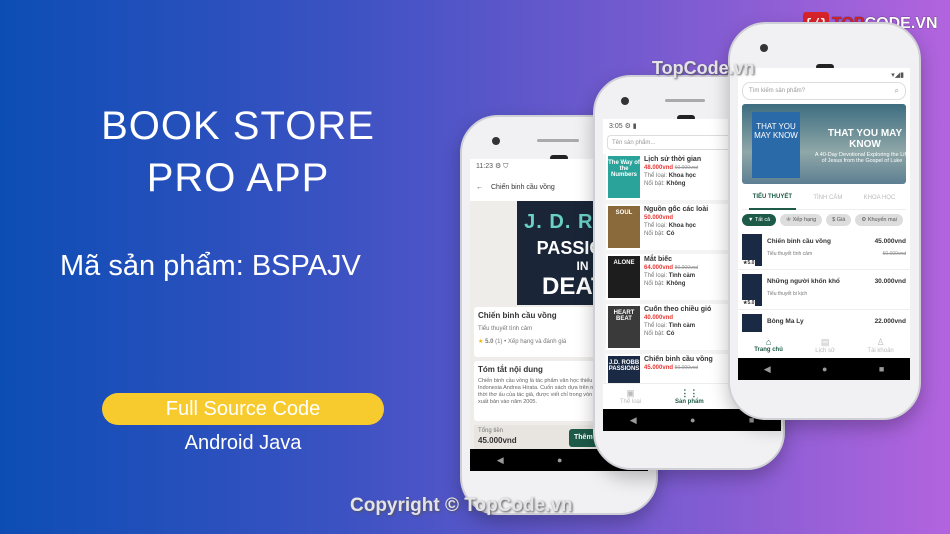  I want to click on home-item-name: Chiến binh cầu vồng, so click(799, 241).